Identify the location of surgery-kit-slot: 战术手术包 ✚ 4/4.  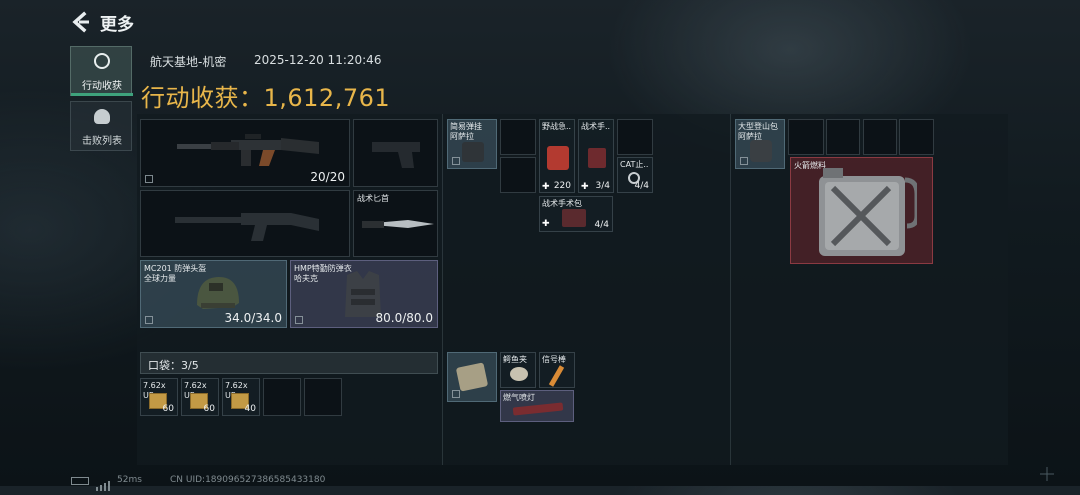
(576, 214).